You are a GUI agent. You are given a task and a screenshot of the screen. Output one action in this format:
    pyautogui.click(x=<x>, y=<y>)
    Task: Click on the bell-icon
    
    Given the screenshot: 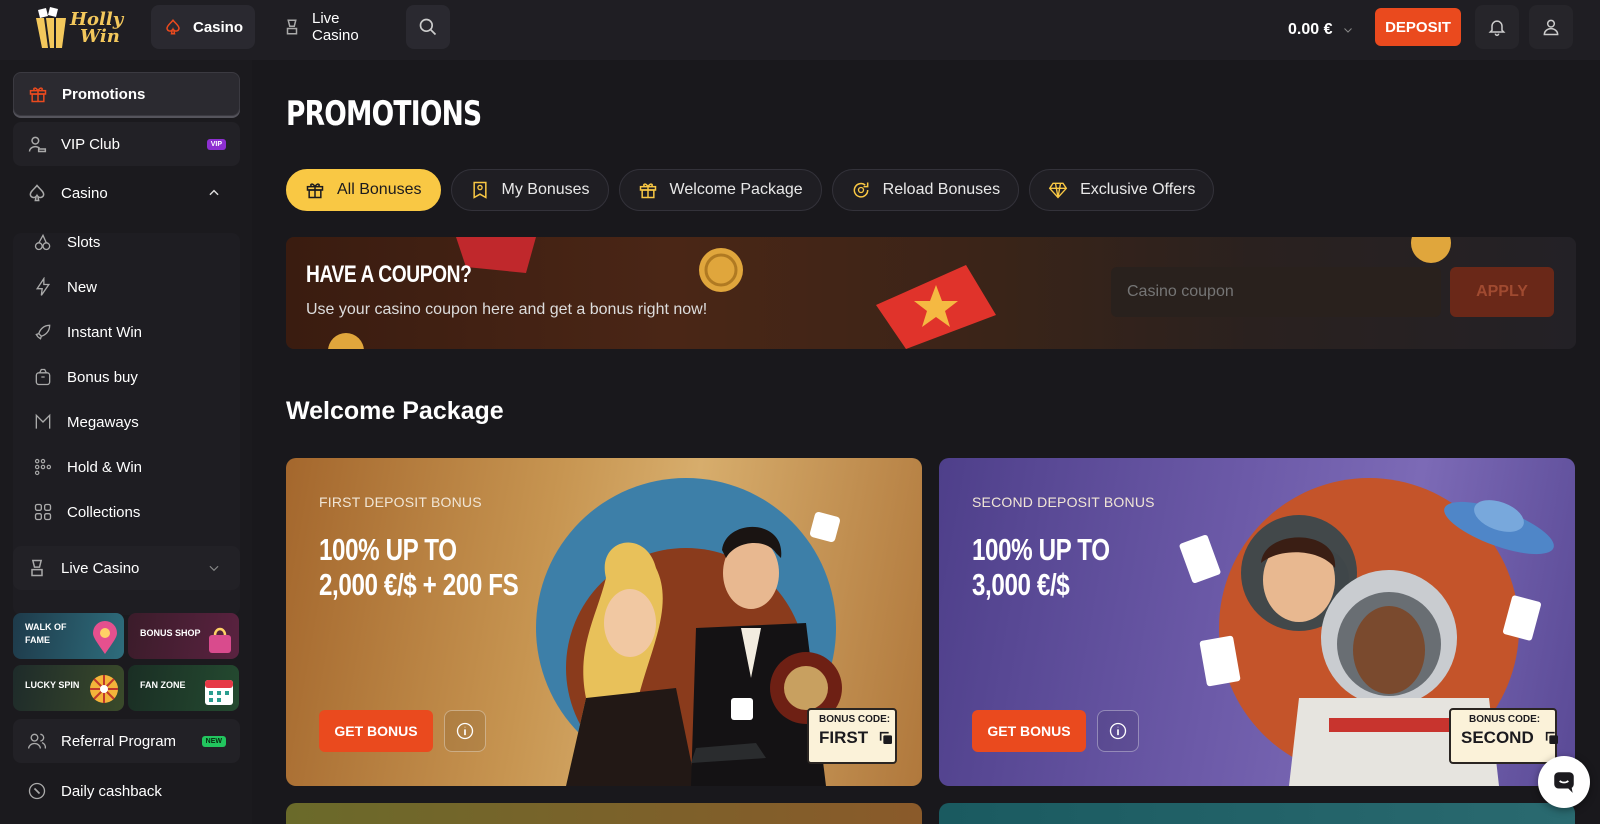 What is the action you would take?
    pyautogui.click(x=1497, y=27)
    